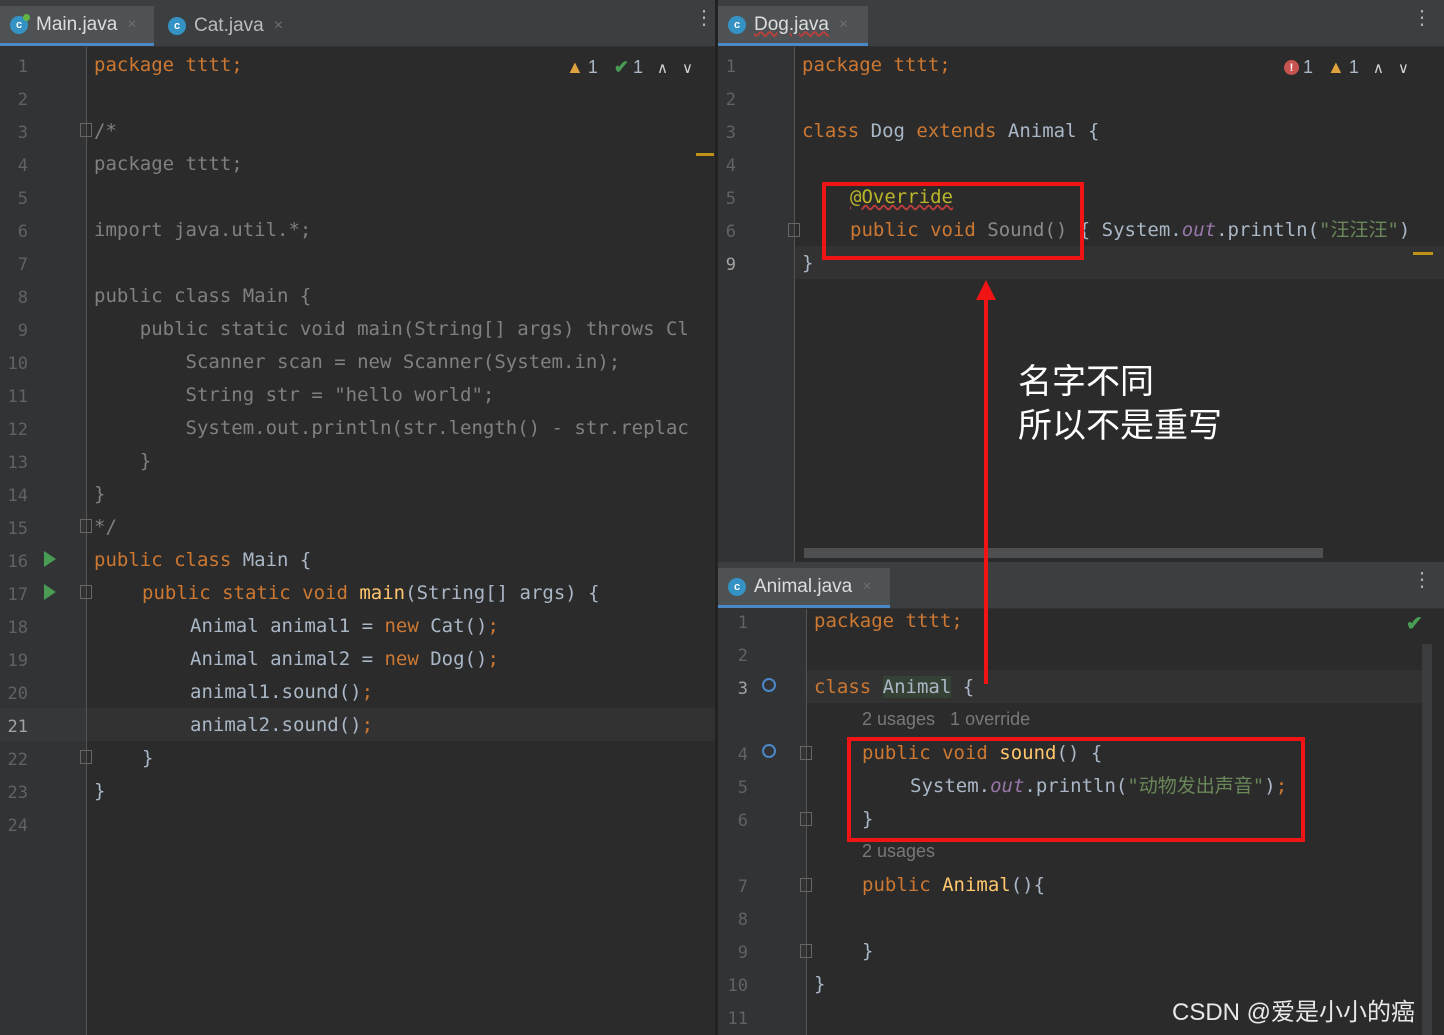  What do you see at coordinates (629, 67) in the screenshot?
I see `inspection-status: ▲ 1 ✔ 1 ∧ ∨` at bounding box center [629, 67].